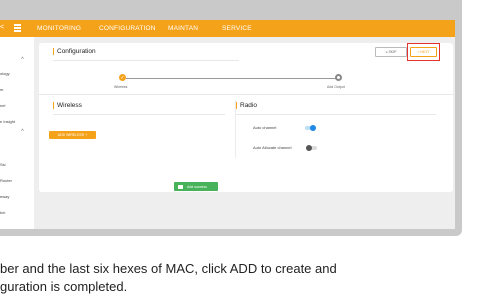 The image size is (478, 305). What do you see at coordinates (139, 114) in the screenshot?
I see `wireless-divider` at bounding box center [139, 114].